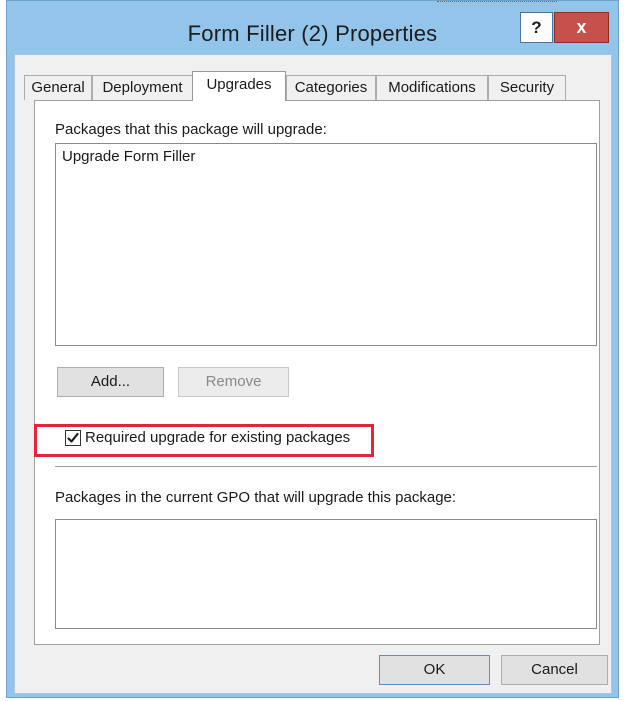  I want to click on tab-modifications: Modifications, so click(432, 87).